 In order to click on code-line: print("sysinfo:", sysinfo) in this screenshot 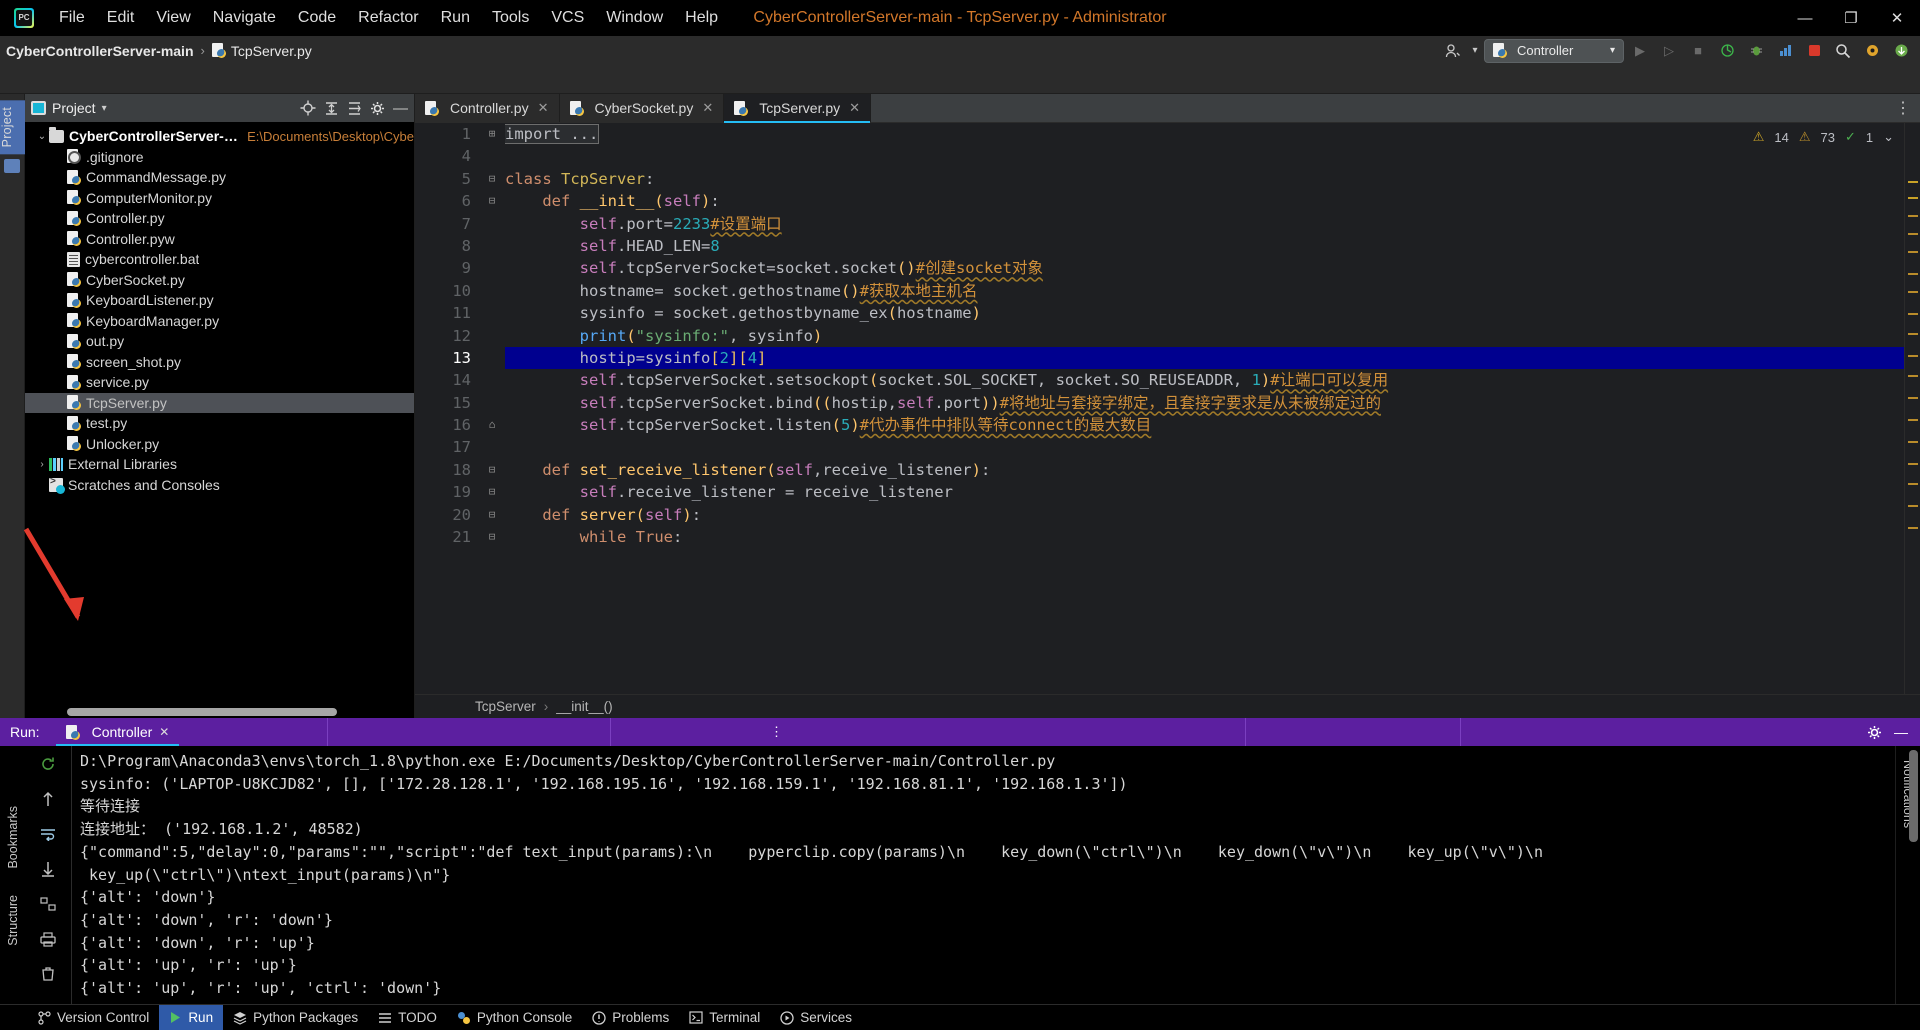, I will do `click(1212, 336)`.